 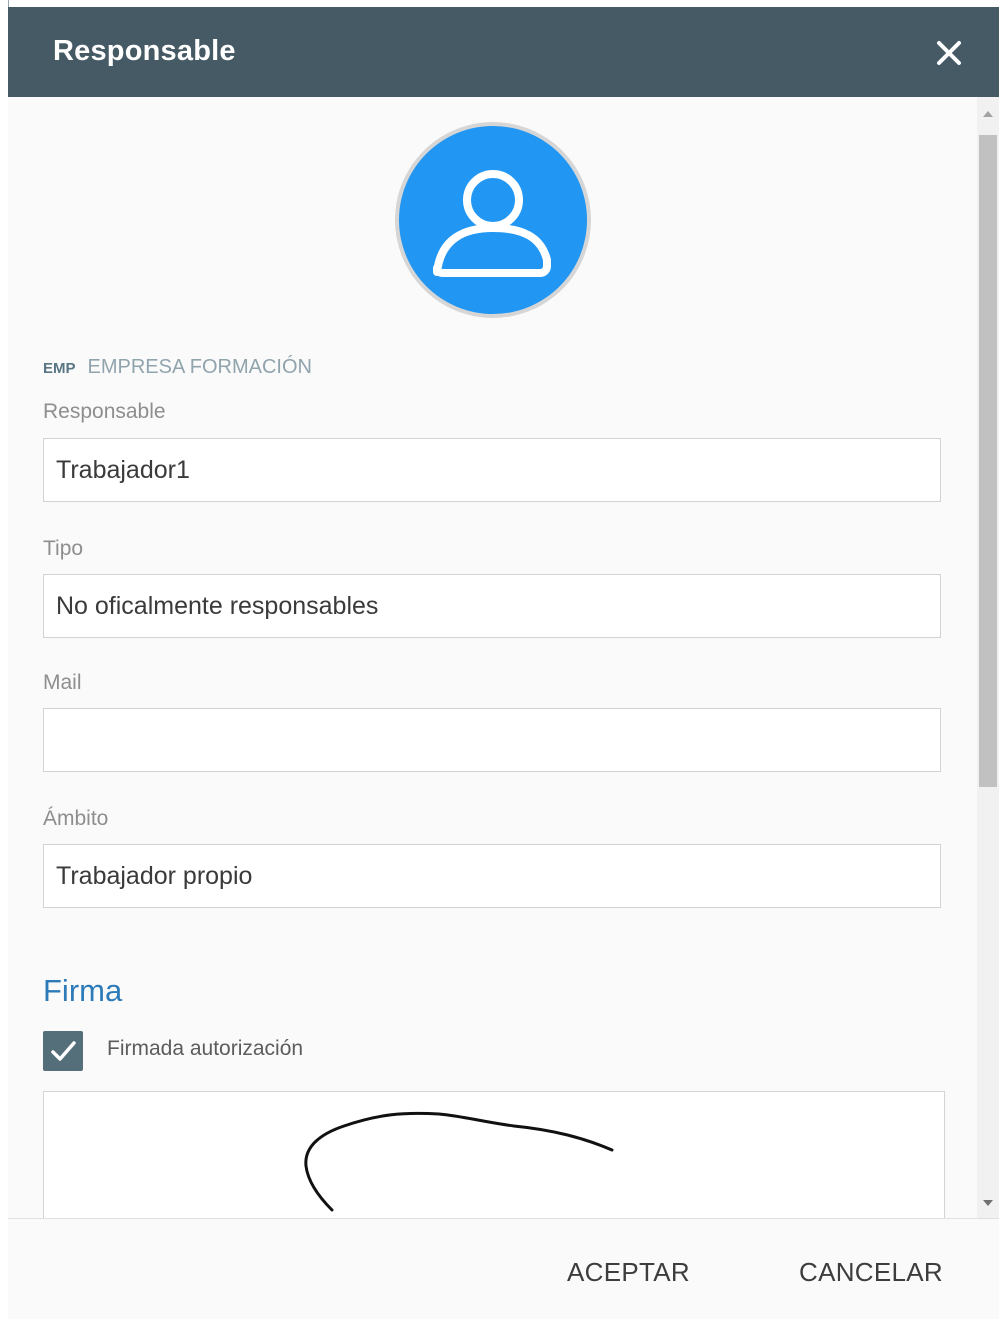 What do you see at coordinates (871, 1272) in the screenshot?
I see `cancel-button: CANCELAR` at bounding box center [871, 1272].